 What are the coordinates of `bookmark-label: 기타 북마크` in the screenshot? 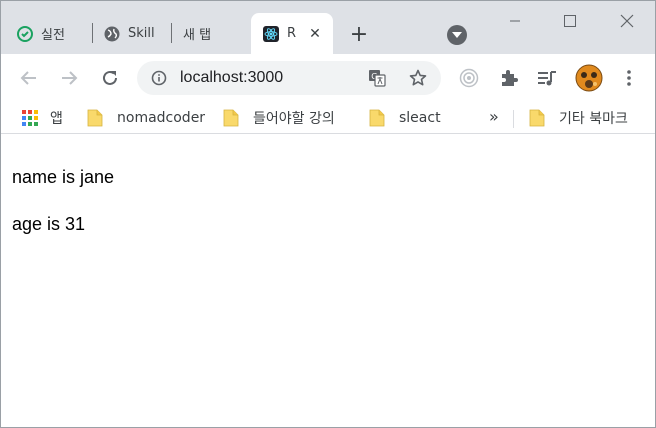 It's located at (593, 119).